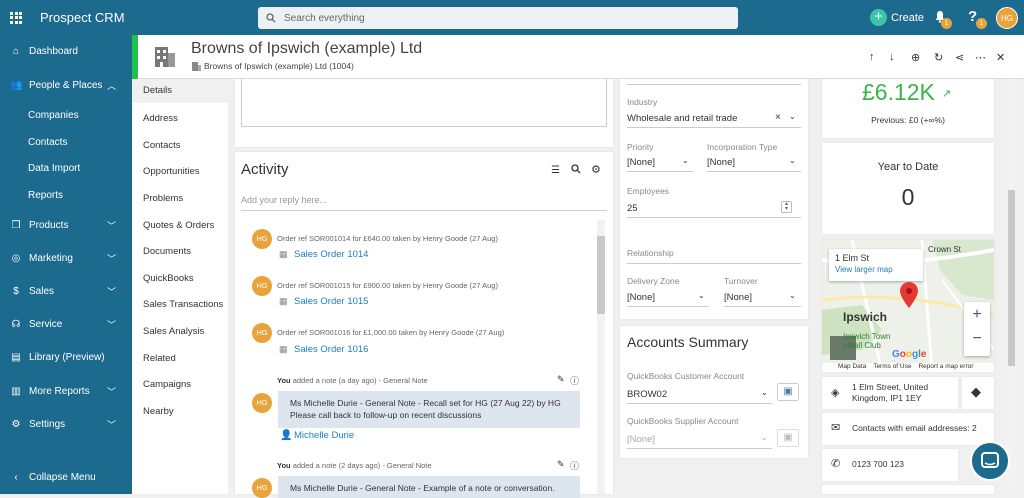 The image size is (1024, 498). Describe the element at coordinates (1011, 278) in the screenshot. I see `page-scrollbar-thumb` at that location.